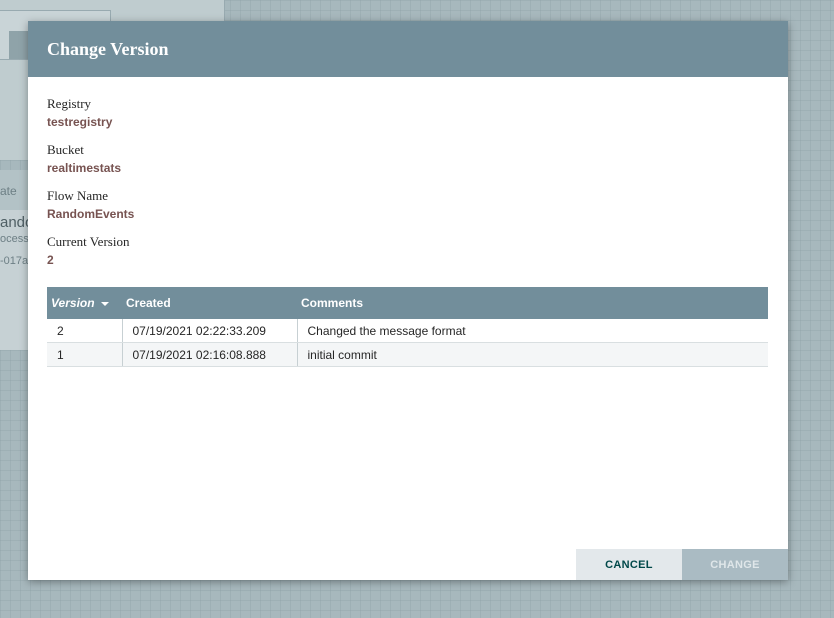 The image size is (834, 618). What do you see at coordinates (84, 168) in the screenshot?
I see `bucket-value: realtimestats` at bounding box center [84, 168].